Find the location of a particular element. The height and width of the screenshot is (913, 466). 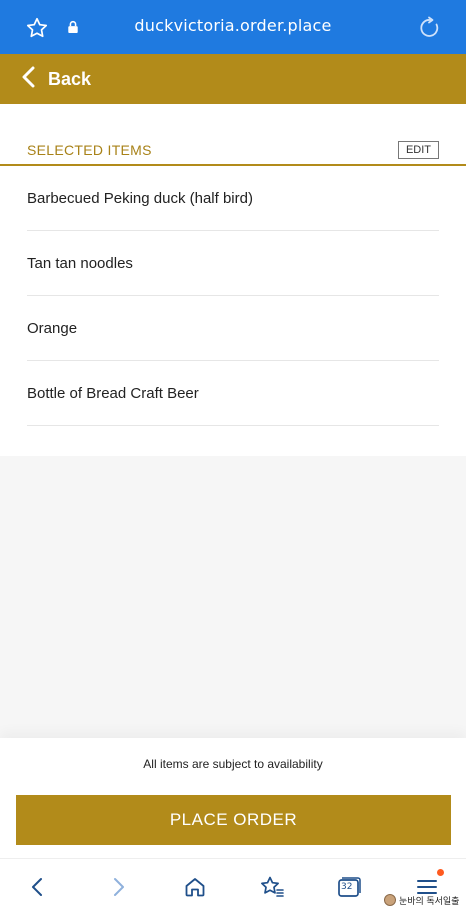

browser-address-bar: duckvictoria.order.place is located at coordinates (233, 27).